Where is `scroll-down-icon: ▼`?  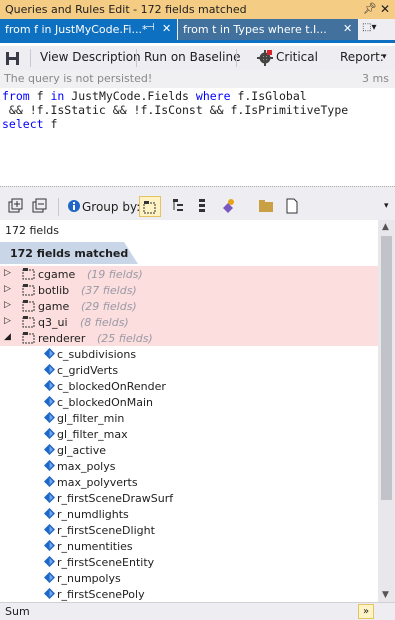
scroll-down-icon: ▼ is located at coordinates (385, 595).